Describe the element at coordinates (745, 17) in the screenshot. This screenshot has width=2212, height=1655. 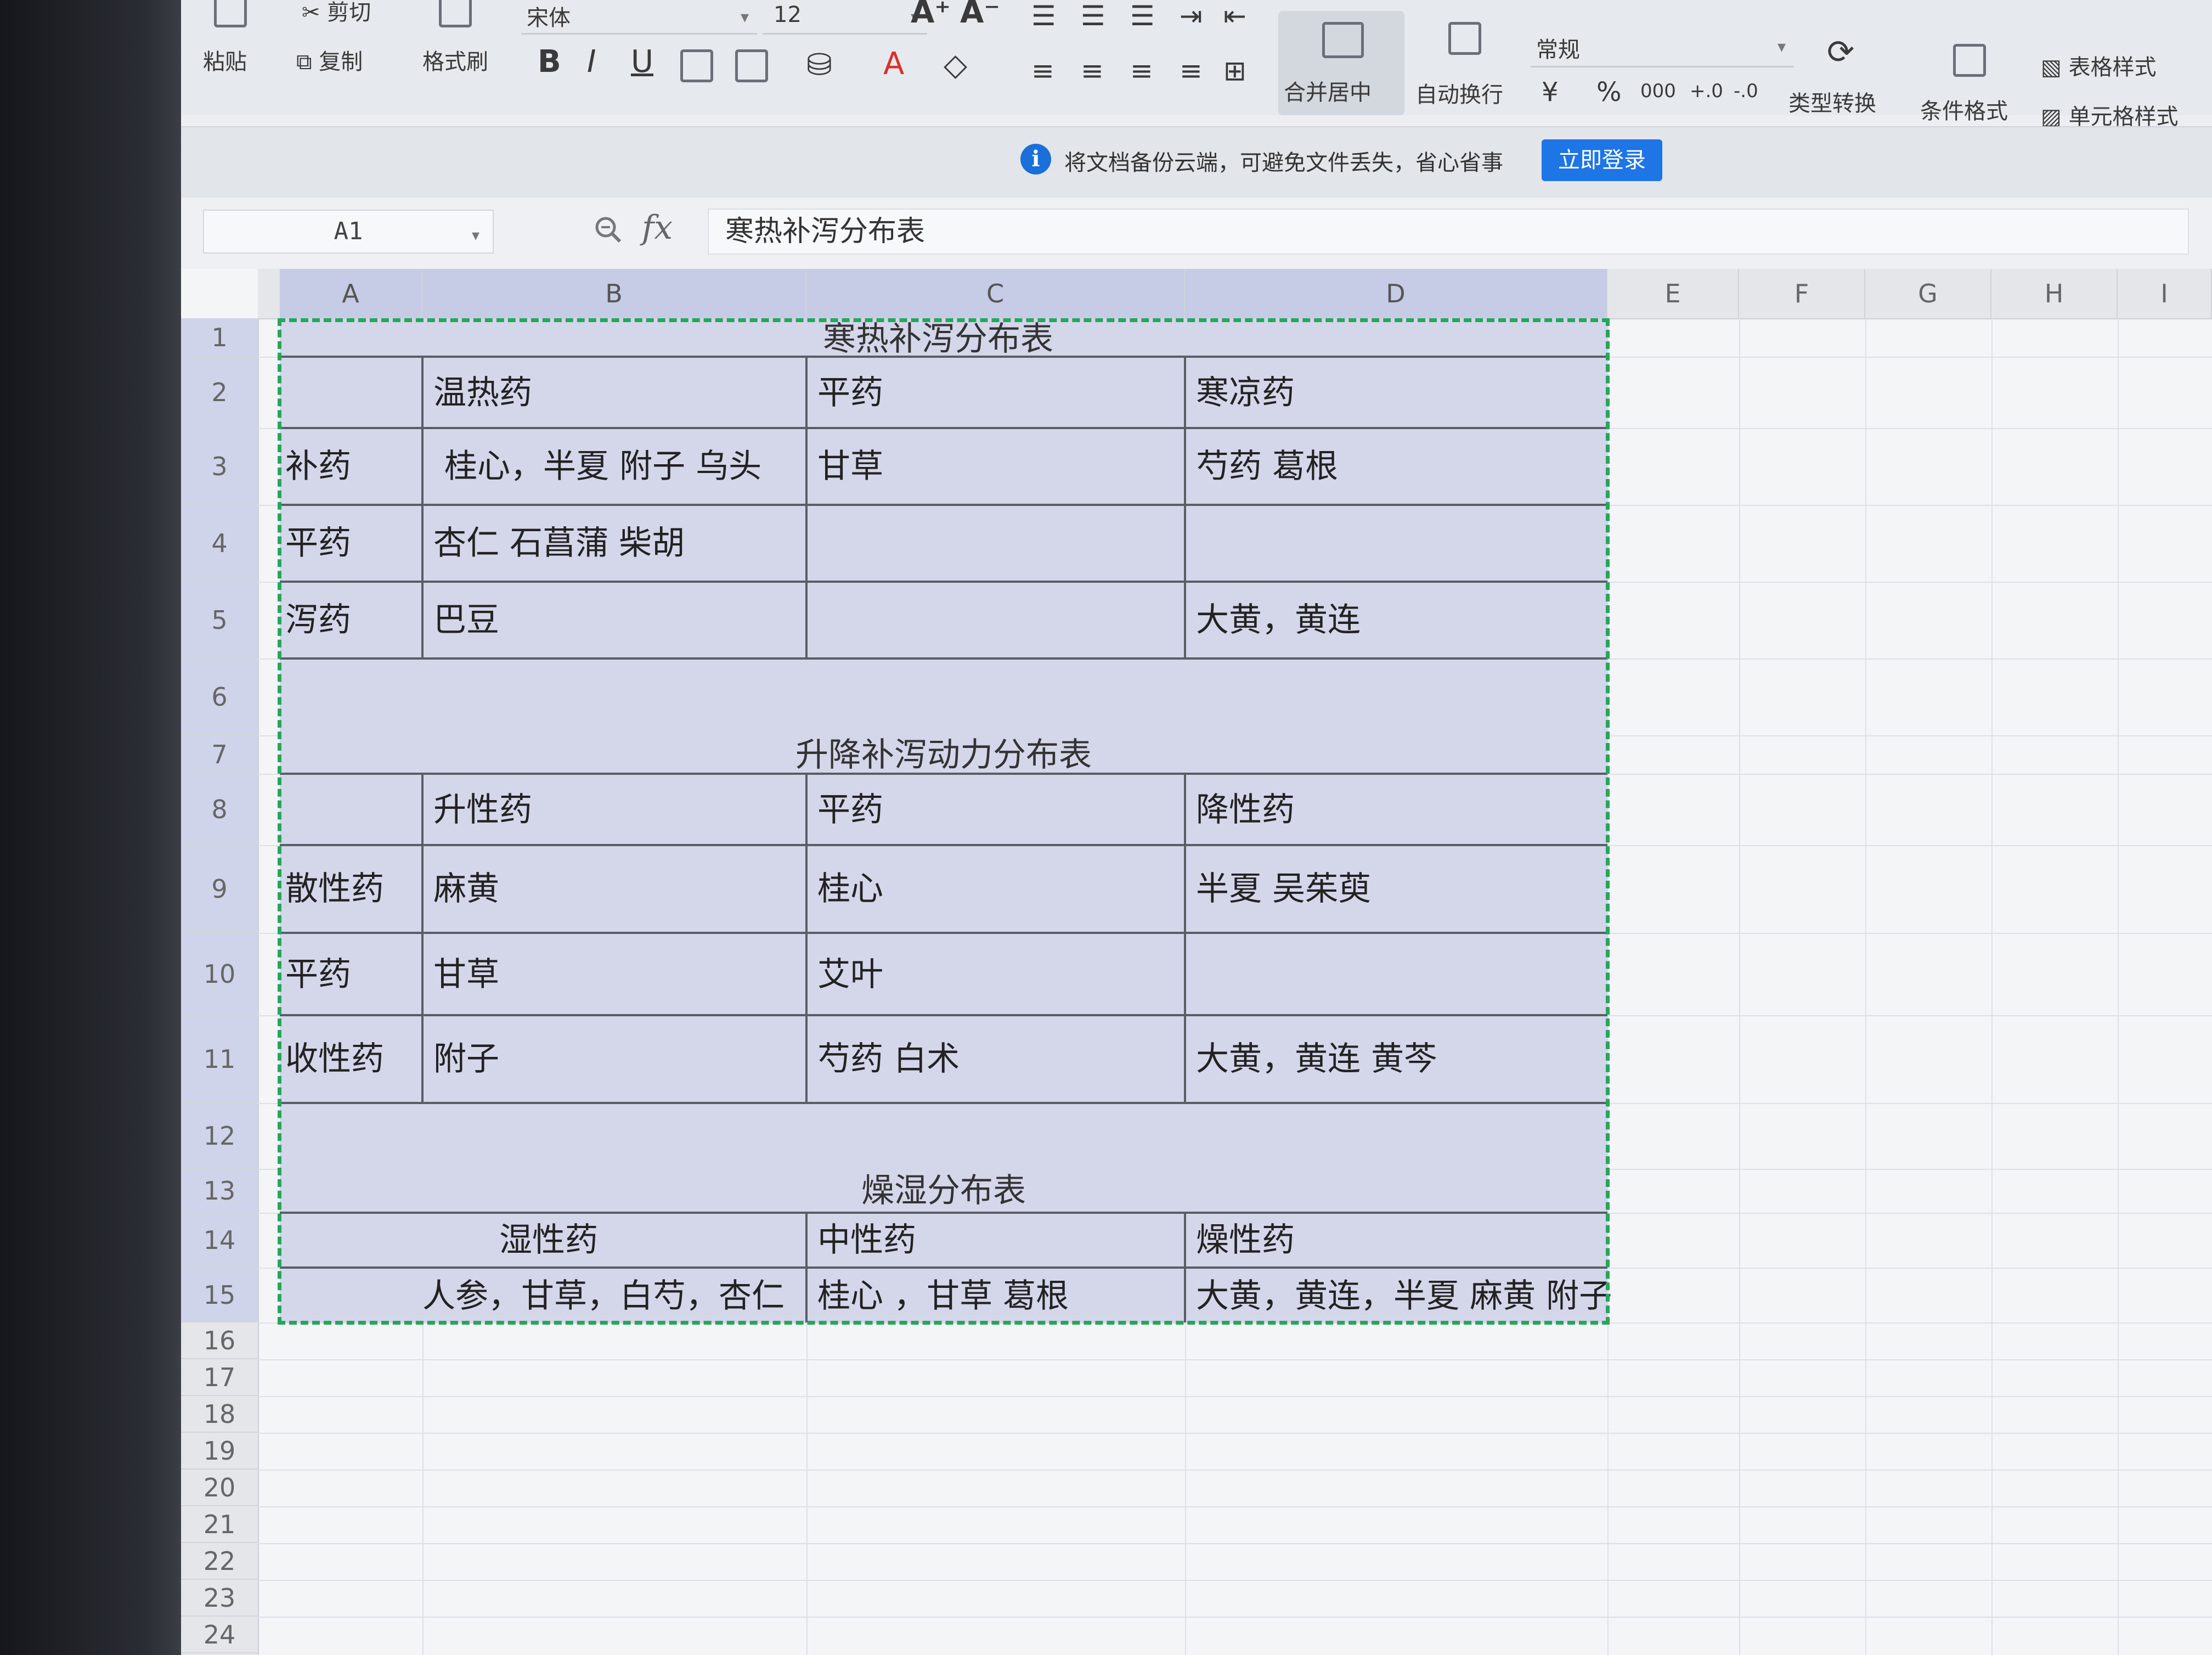
I see `font-name-chevron-icon: ▾` at that location.